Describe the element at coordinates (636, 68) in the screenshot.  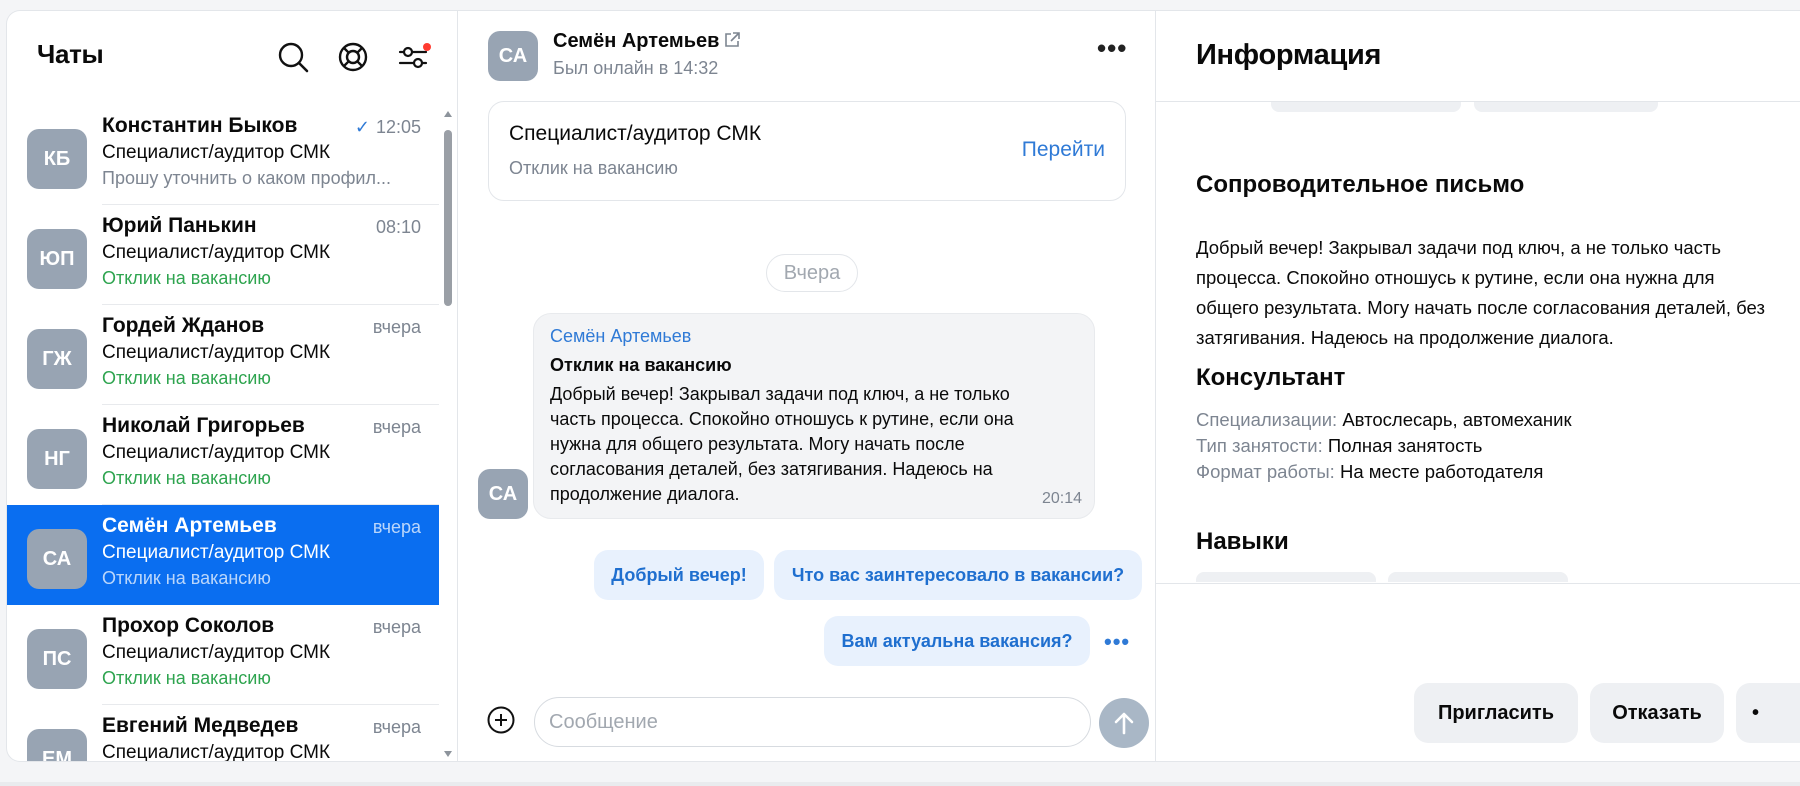
I see `contact-status: Был онлайн в 14:32` at that location.